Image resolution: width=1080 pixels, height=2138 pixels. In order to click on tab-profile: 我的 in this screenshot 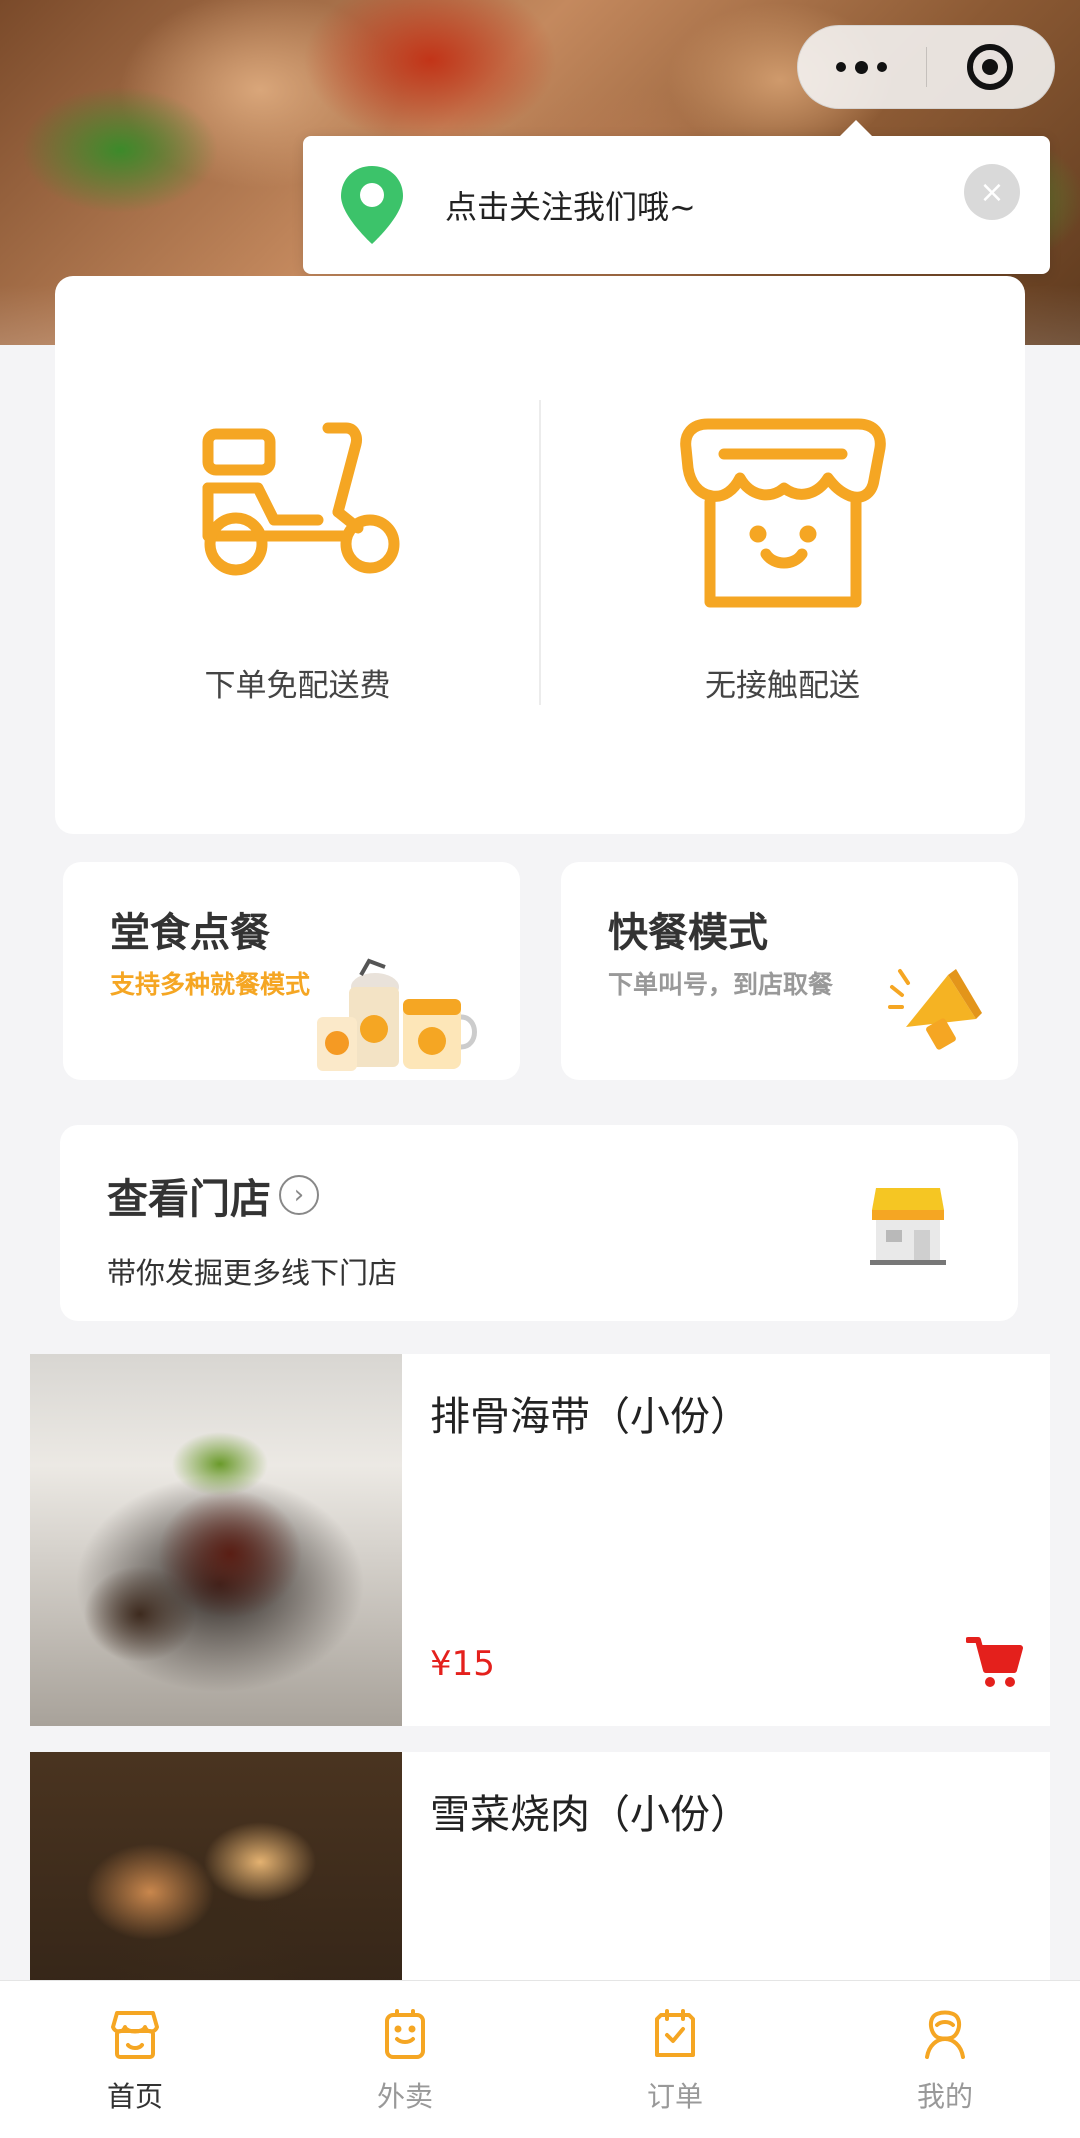, I will do `click(945, 2059)`.